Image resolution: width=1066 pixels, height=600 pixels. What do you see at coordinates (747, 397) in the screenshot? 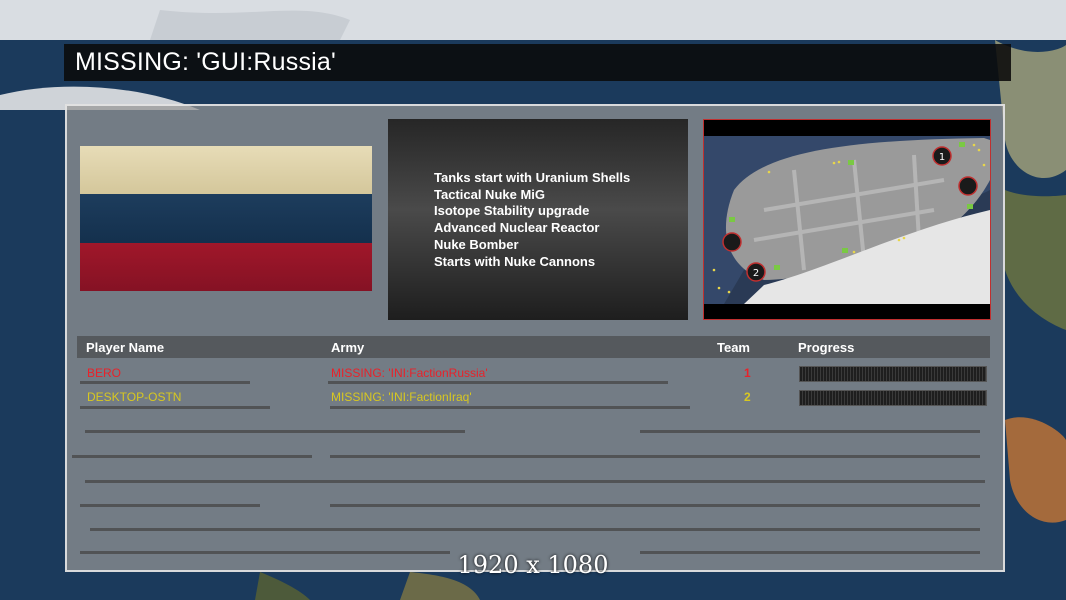
I see `player-team: 2` at bounding box center [747, 397].